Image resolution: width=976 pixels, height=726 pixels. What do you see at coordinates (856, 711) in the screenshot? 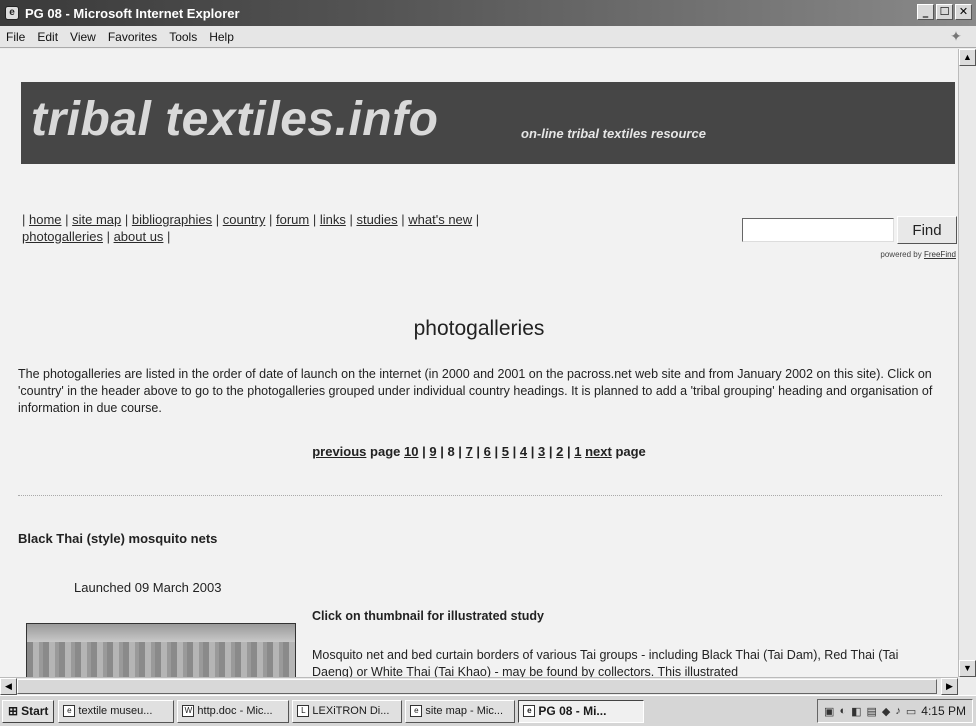
I see `tray-network-icon: ◧` at bounding box center [856, 711].